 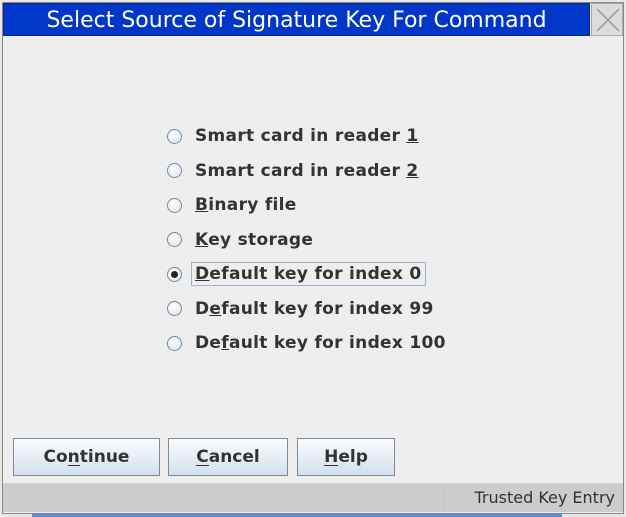 I want to click on continue-button: Continue, so click(x=86, y=457).